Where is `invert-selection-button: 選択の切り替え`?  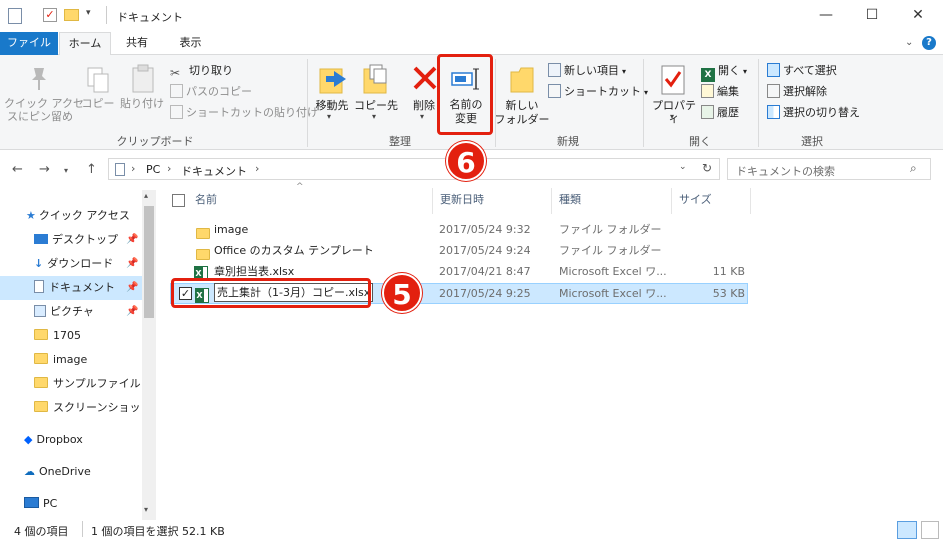
invert-selection-button: 選択の切り替え is located at coordinates (813, 113).